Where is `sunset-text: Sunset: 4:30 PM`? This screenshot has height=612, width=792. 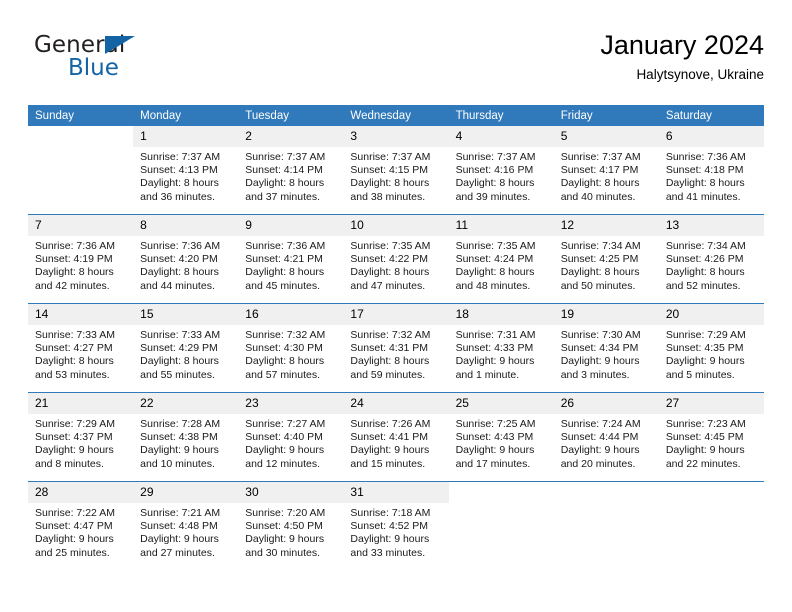 sunset-text: Sunset: 4:30 PM is located at coordinates (284, 348).